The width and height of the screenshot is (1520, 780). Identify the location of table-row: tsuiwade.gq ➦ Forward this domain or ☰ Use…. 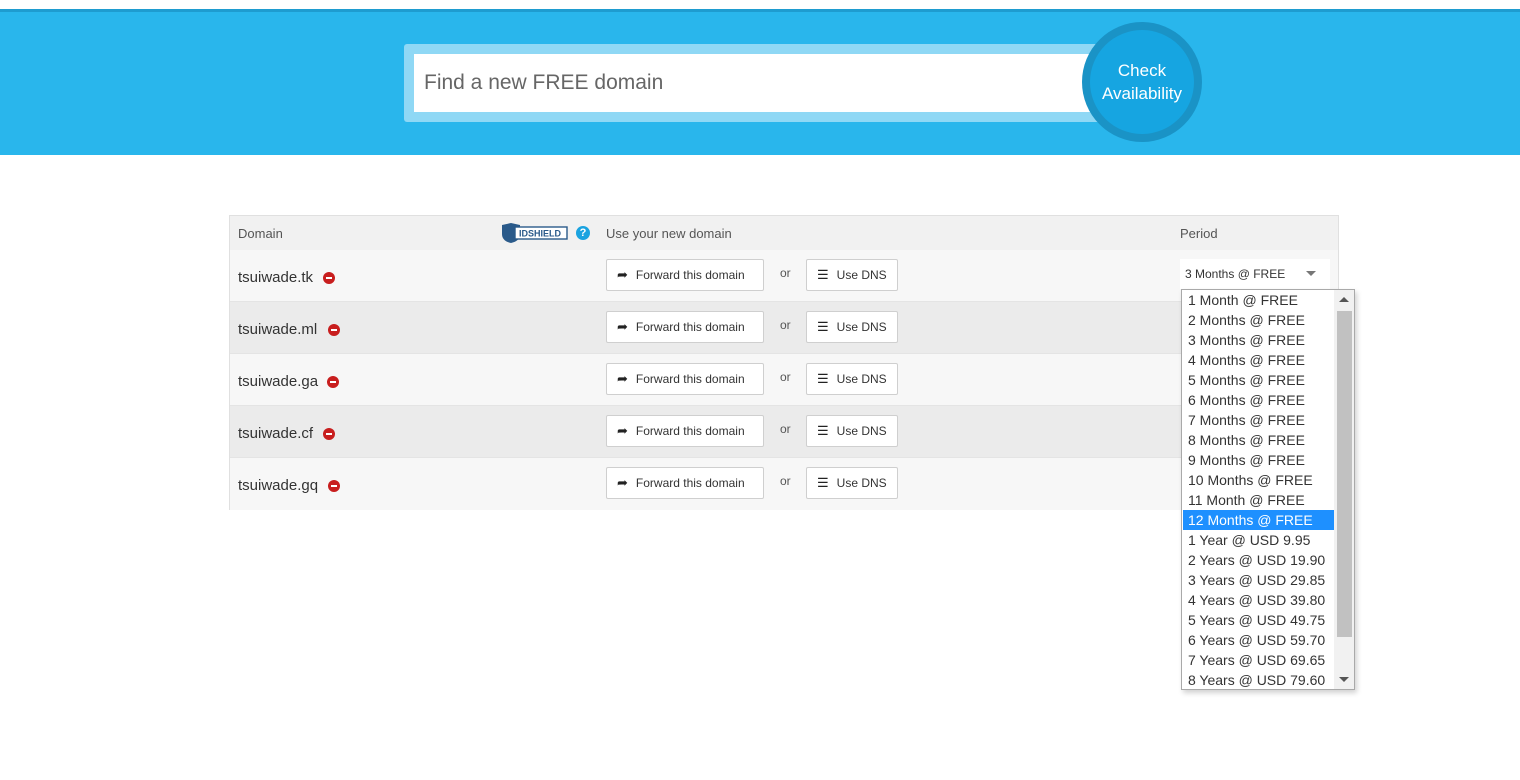
(784, 484).